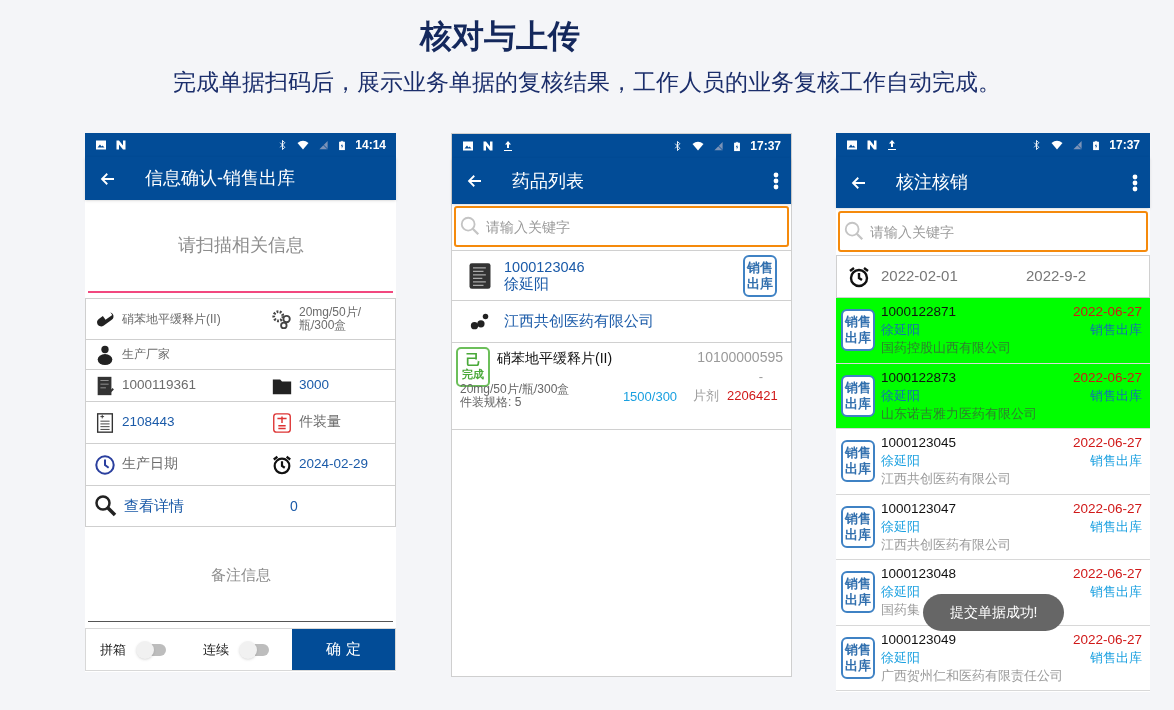 The image size is (1174, 710). I want to click on screen-title: 信息确认-销售出库, so click(220, 178).